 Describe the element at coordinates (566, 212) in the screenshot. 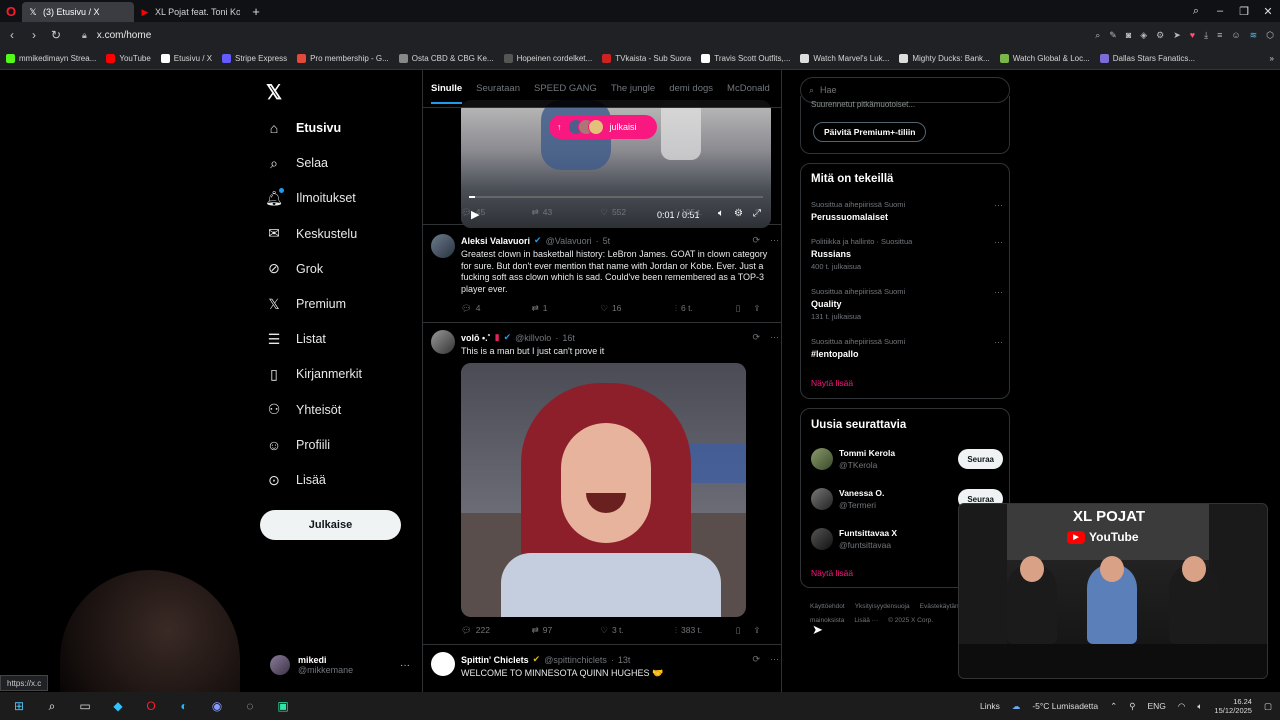

I see `repost-button: ⇄ 43` at that location.